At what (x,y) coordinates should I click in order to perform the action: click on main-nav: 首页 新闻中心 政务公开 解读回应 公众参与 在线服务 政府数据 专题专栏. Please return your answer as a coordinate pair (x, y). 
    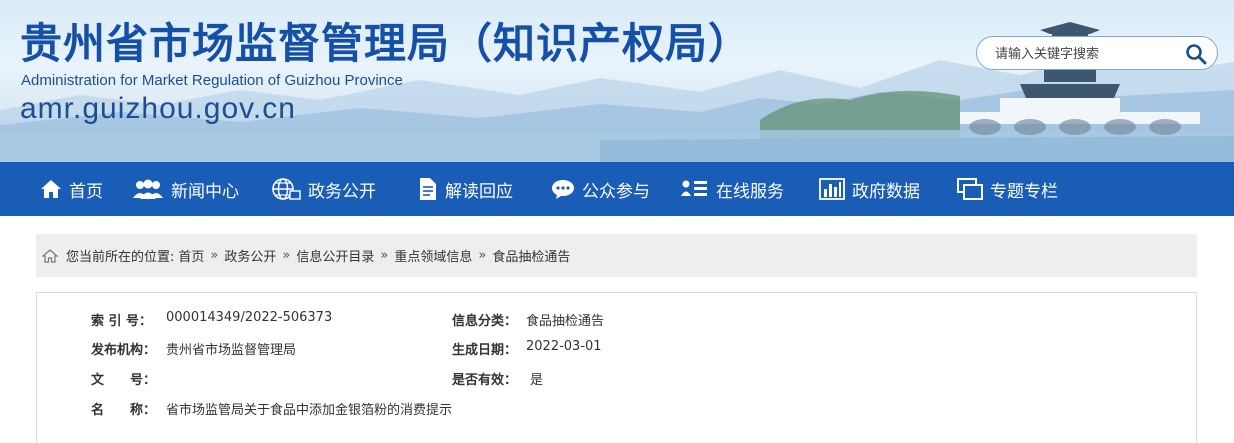
    Looking at the image, I should click on (617, 189).